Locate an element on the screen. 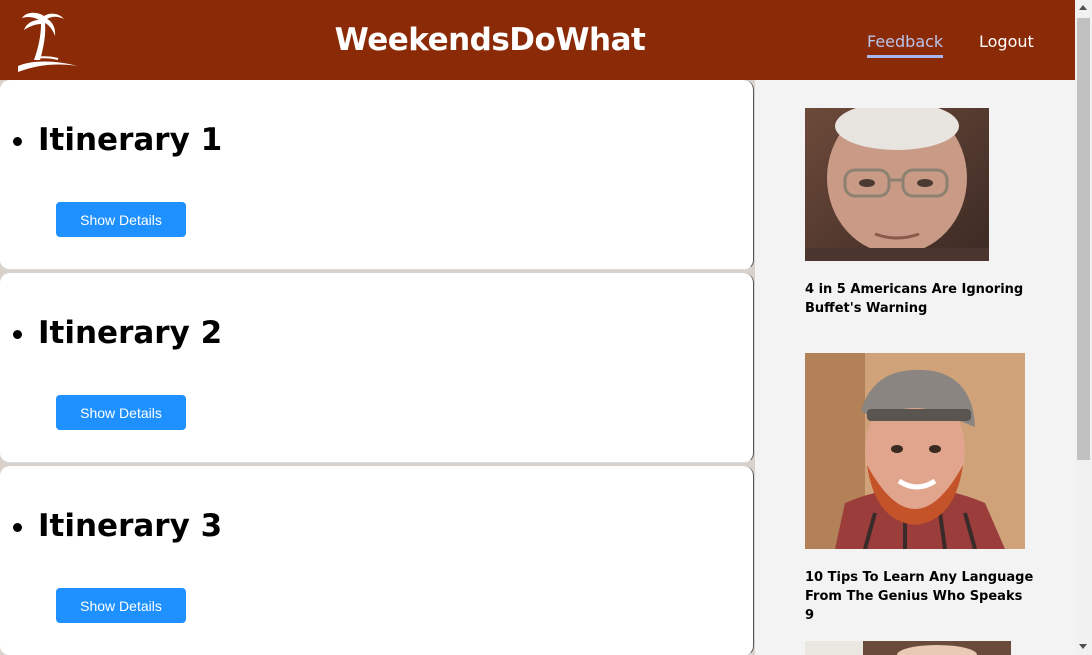 The width and height of the screenshot is (1092, 655). site-title: WeekendsDoWhat is located at coordinates (490, 40).